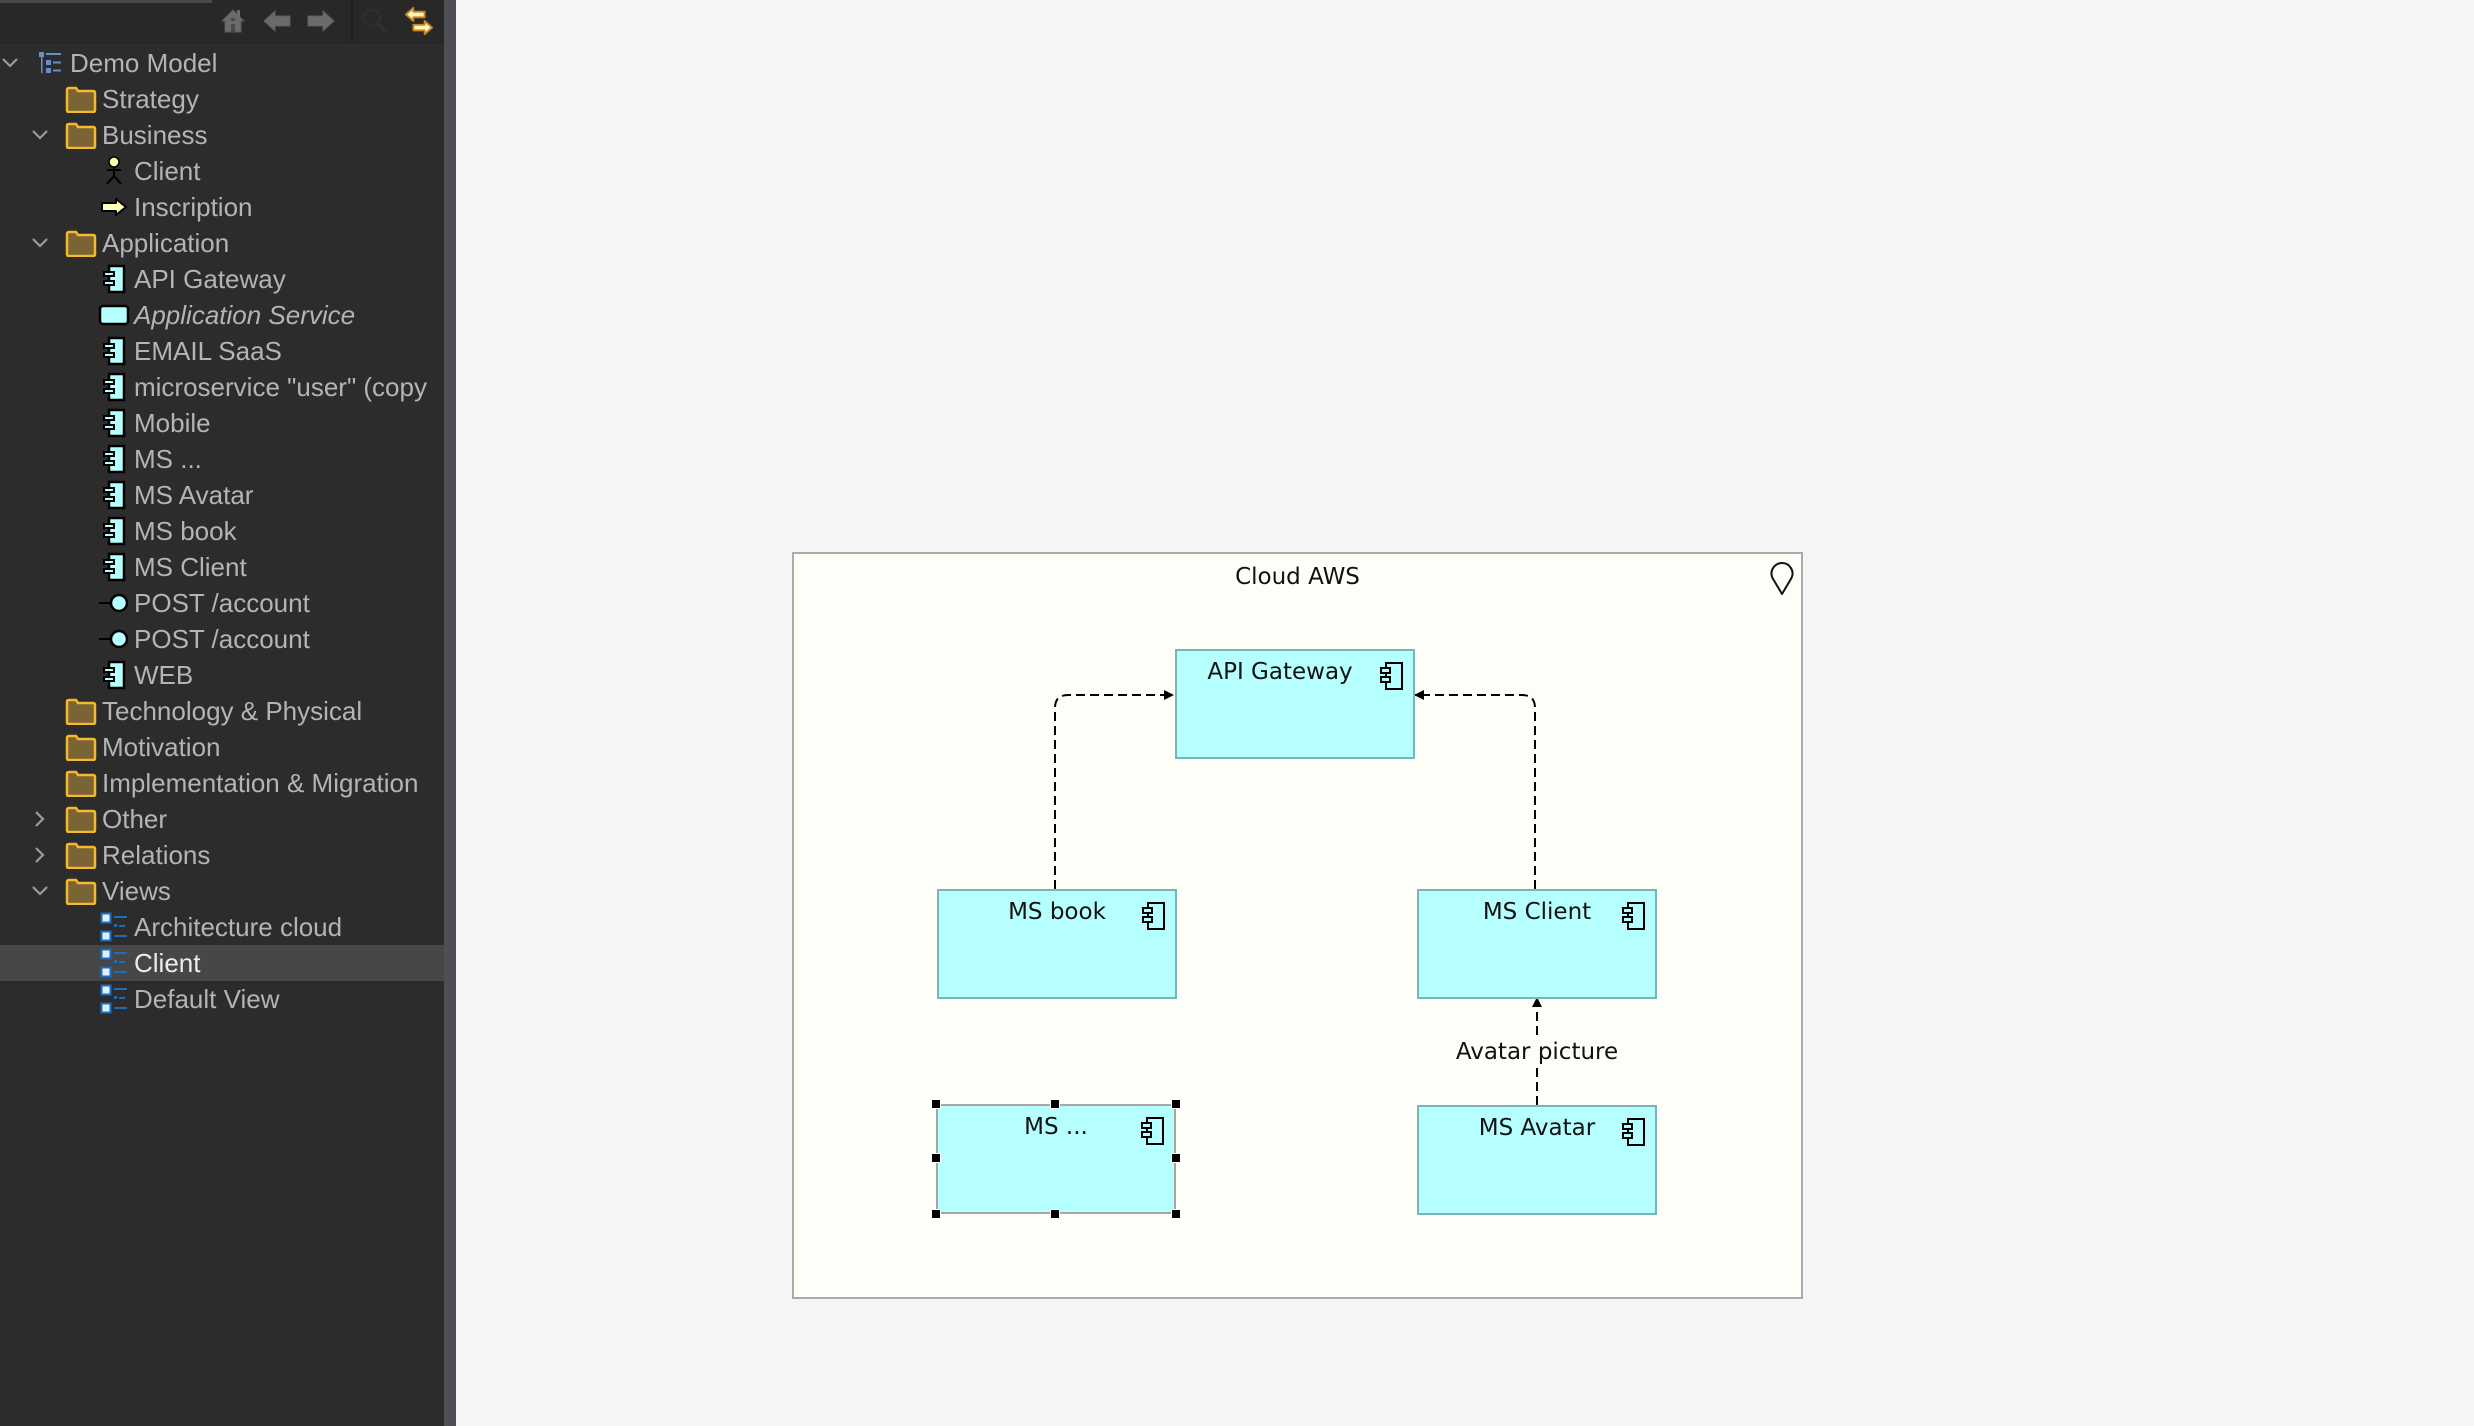 Image resolution: width=2474 pixels, height=1426 pixels. Describe the element at coordinates (1055, 1214) in the screenshot. I see `resize-handle-s` at that location.